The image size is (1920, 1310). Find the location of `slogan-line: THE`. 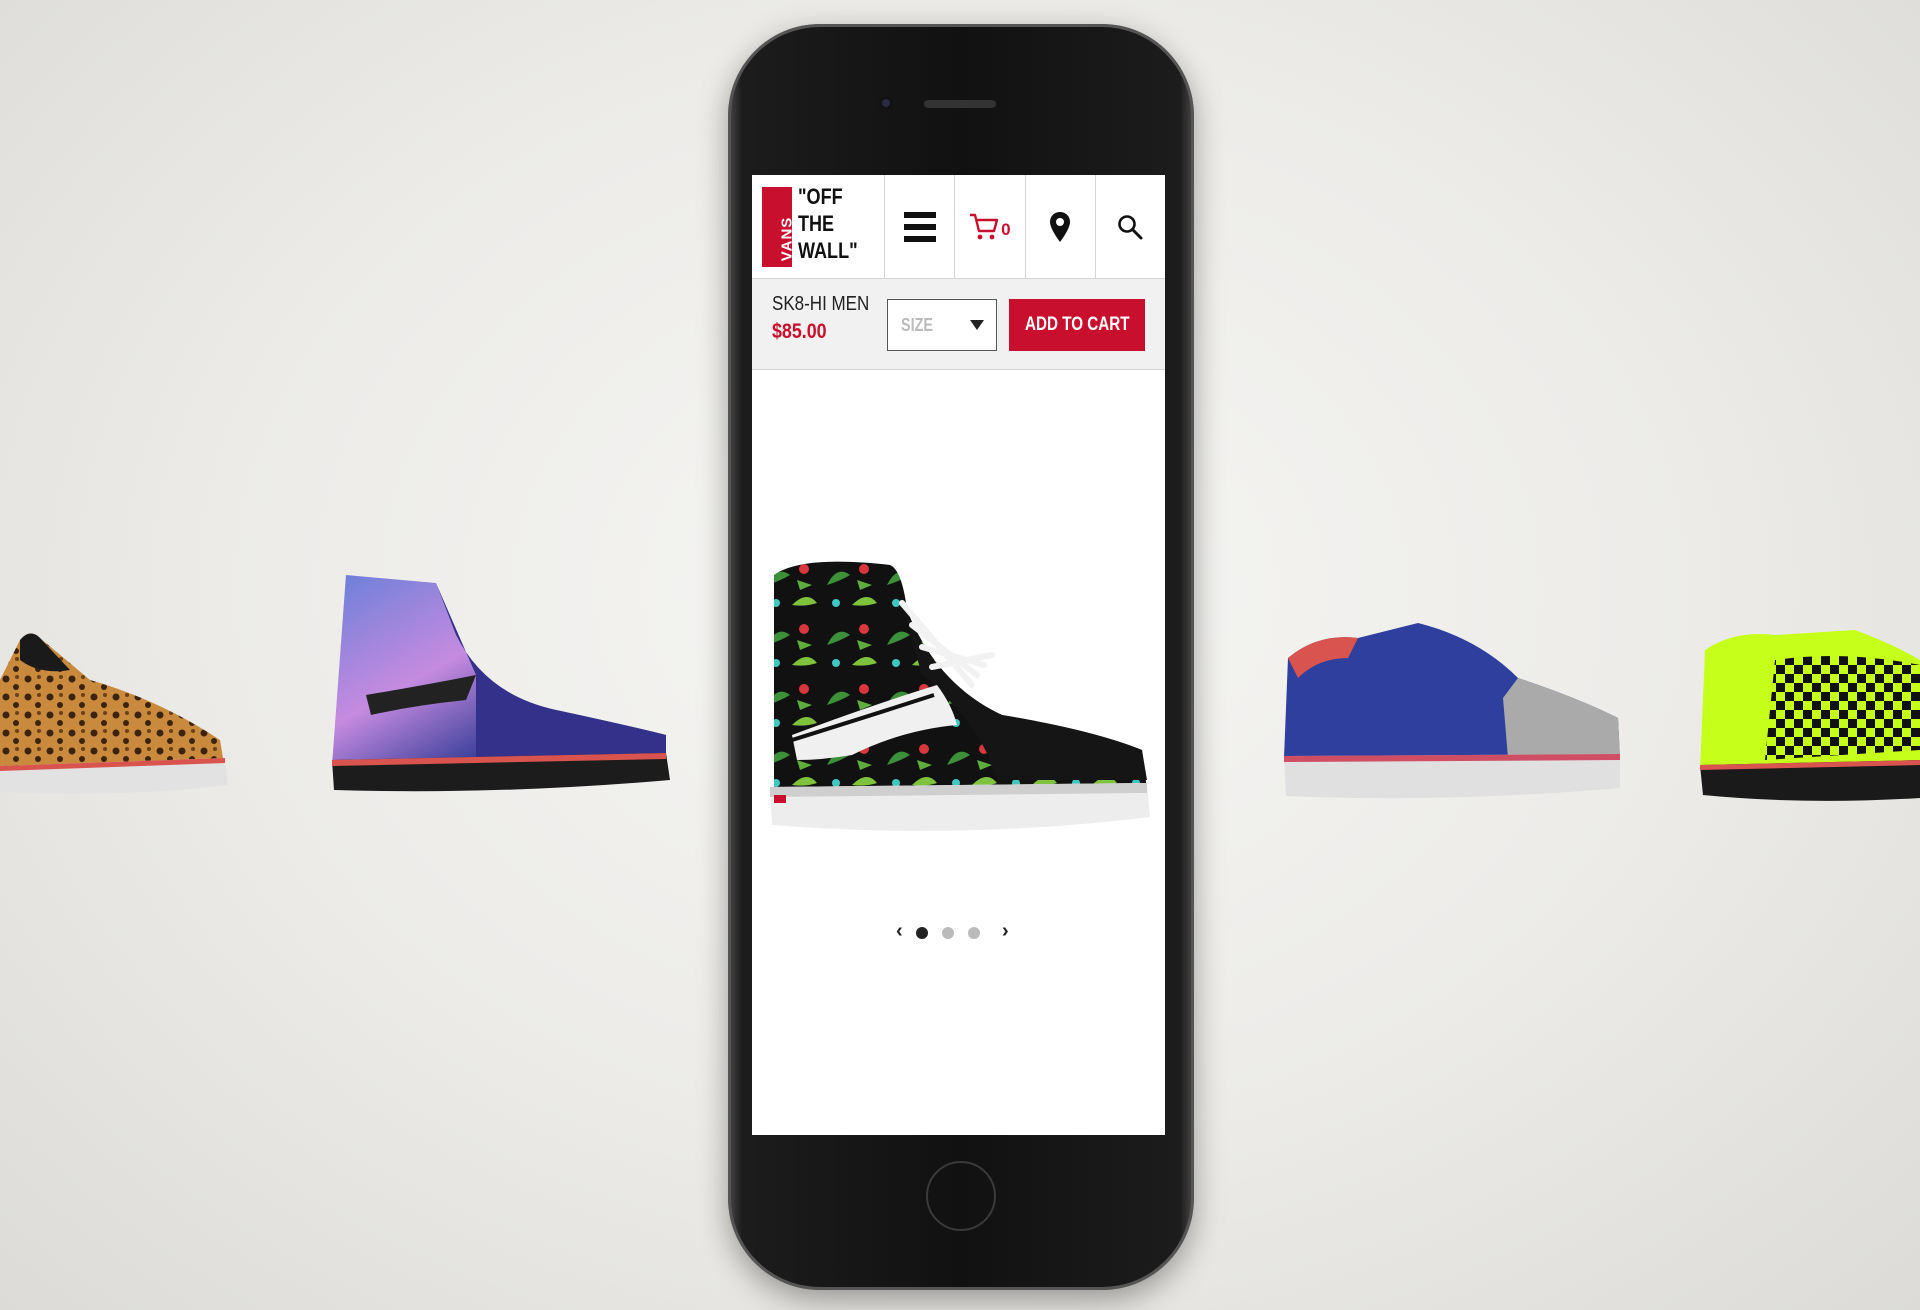

slogan-line: THE is located at coordinates (816, 223).